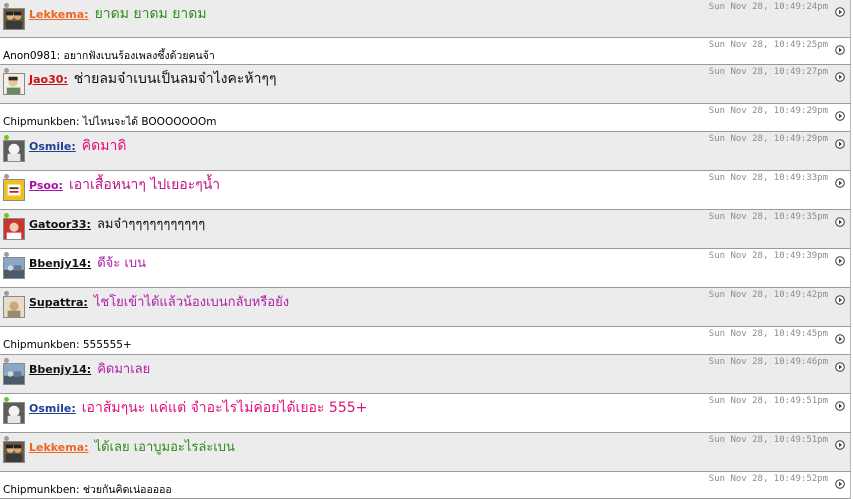 This screenshot has height=499, width=853. What do you see at coordinates (14, 190) in the screenshot?
I see `avatar-yellow-icon` at bounding box center [14, 190].